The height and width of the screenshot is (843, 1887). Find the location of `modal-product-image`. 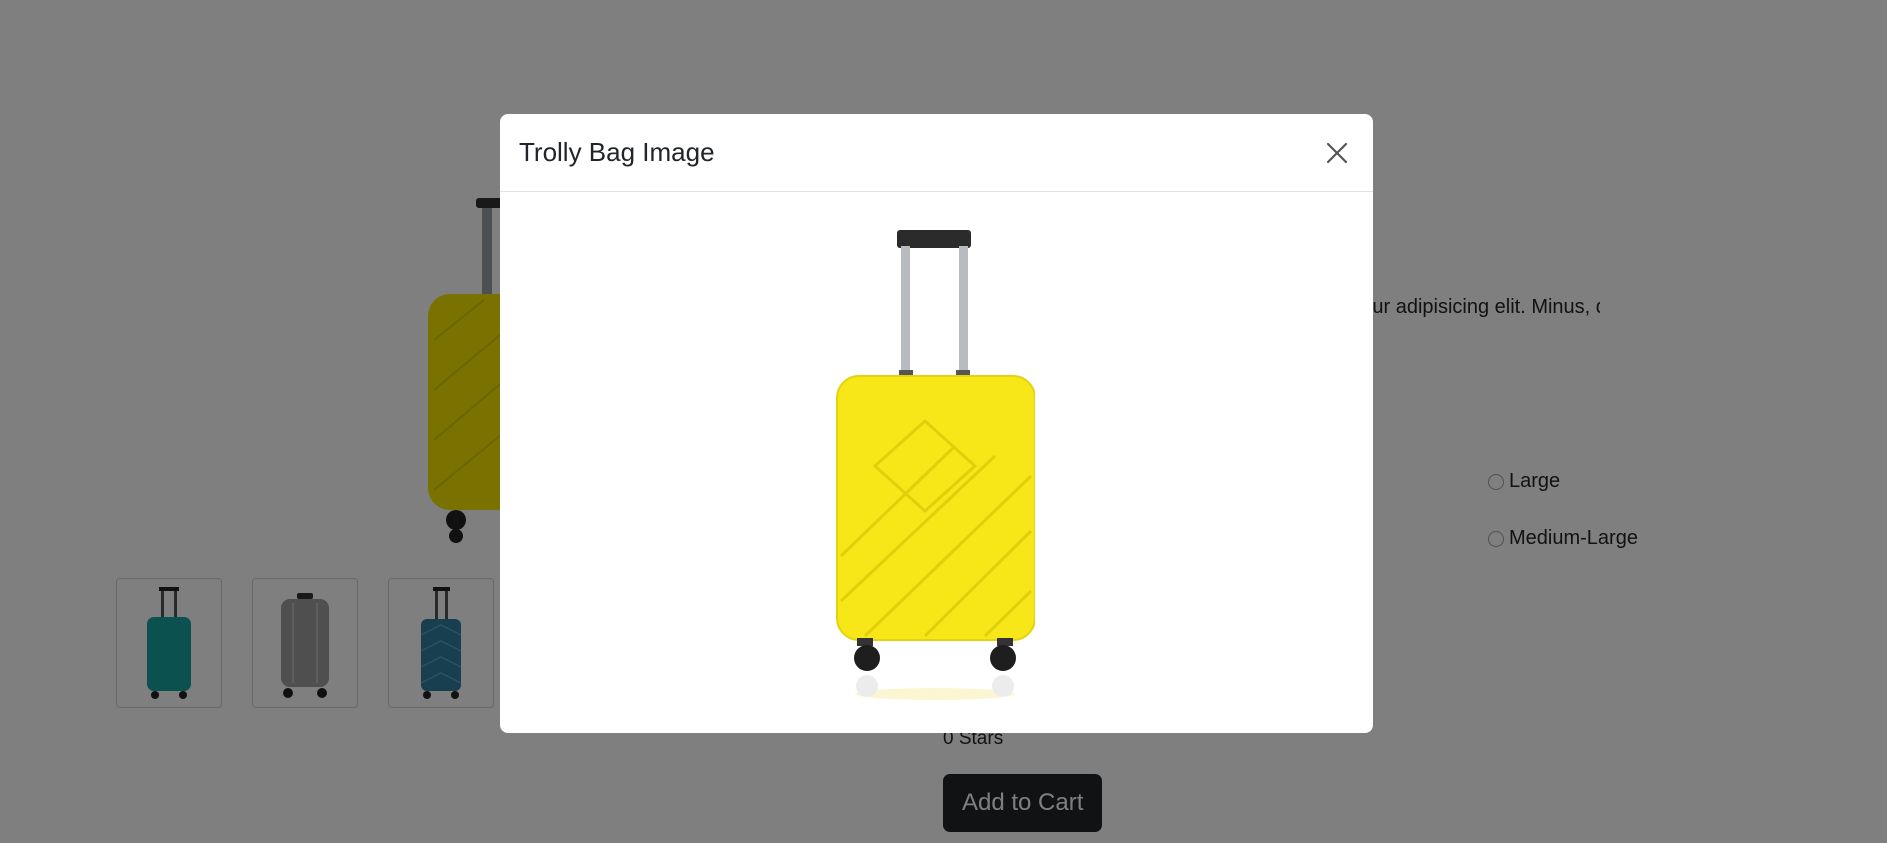

modal-product-image is located at coordinates (935, 466).